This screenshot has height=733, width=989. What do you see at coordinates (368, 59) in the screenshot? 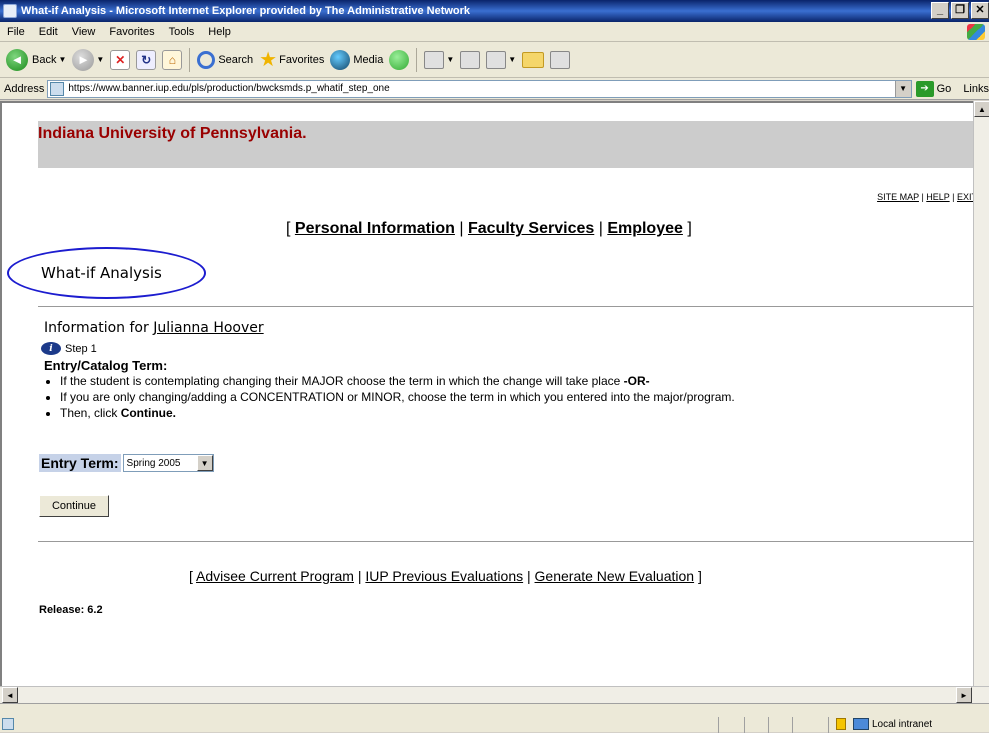
I see `media-label: Media` at bounding box center [368, 59].